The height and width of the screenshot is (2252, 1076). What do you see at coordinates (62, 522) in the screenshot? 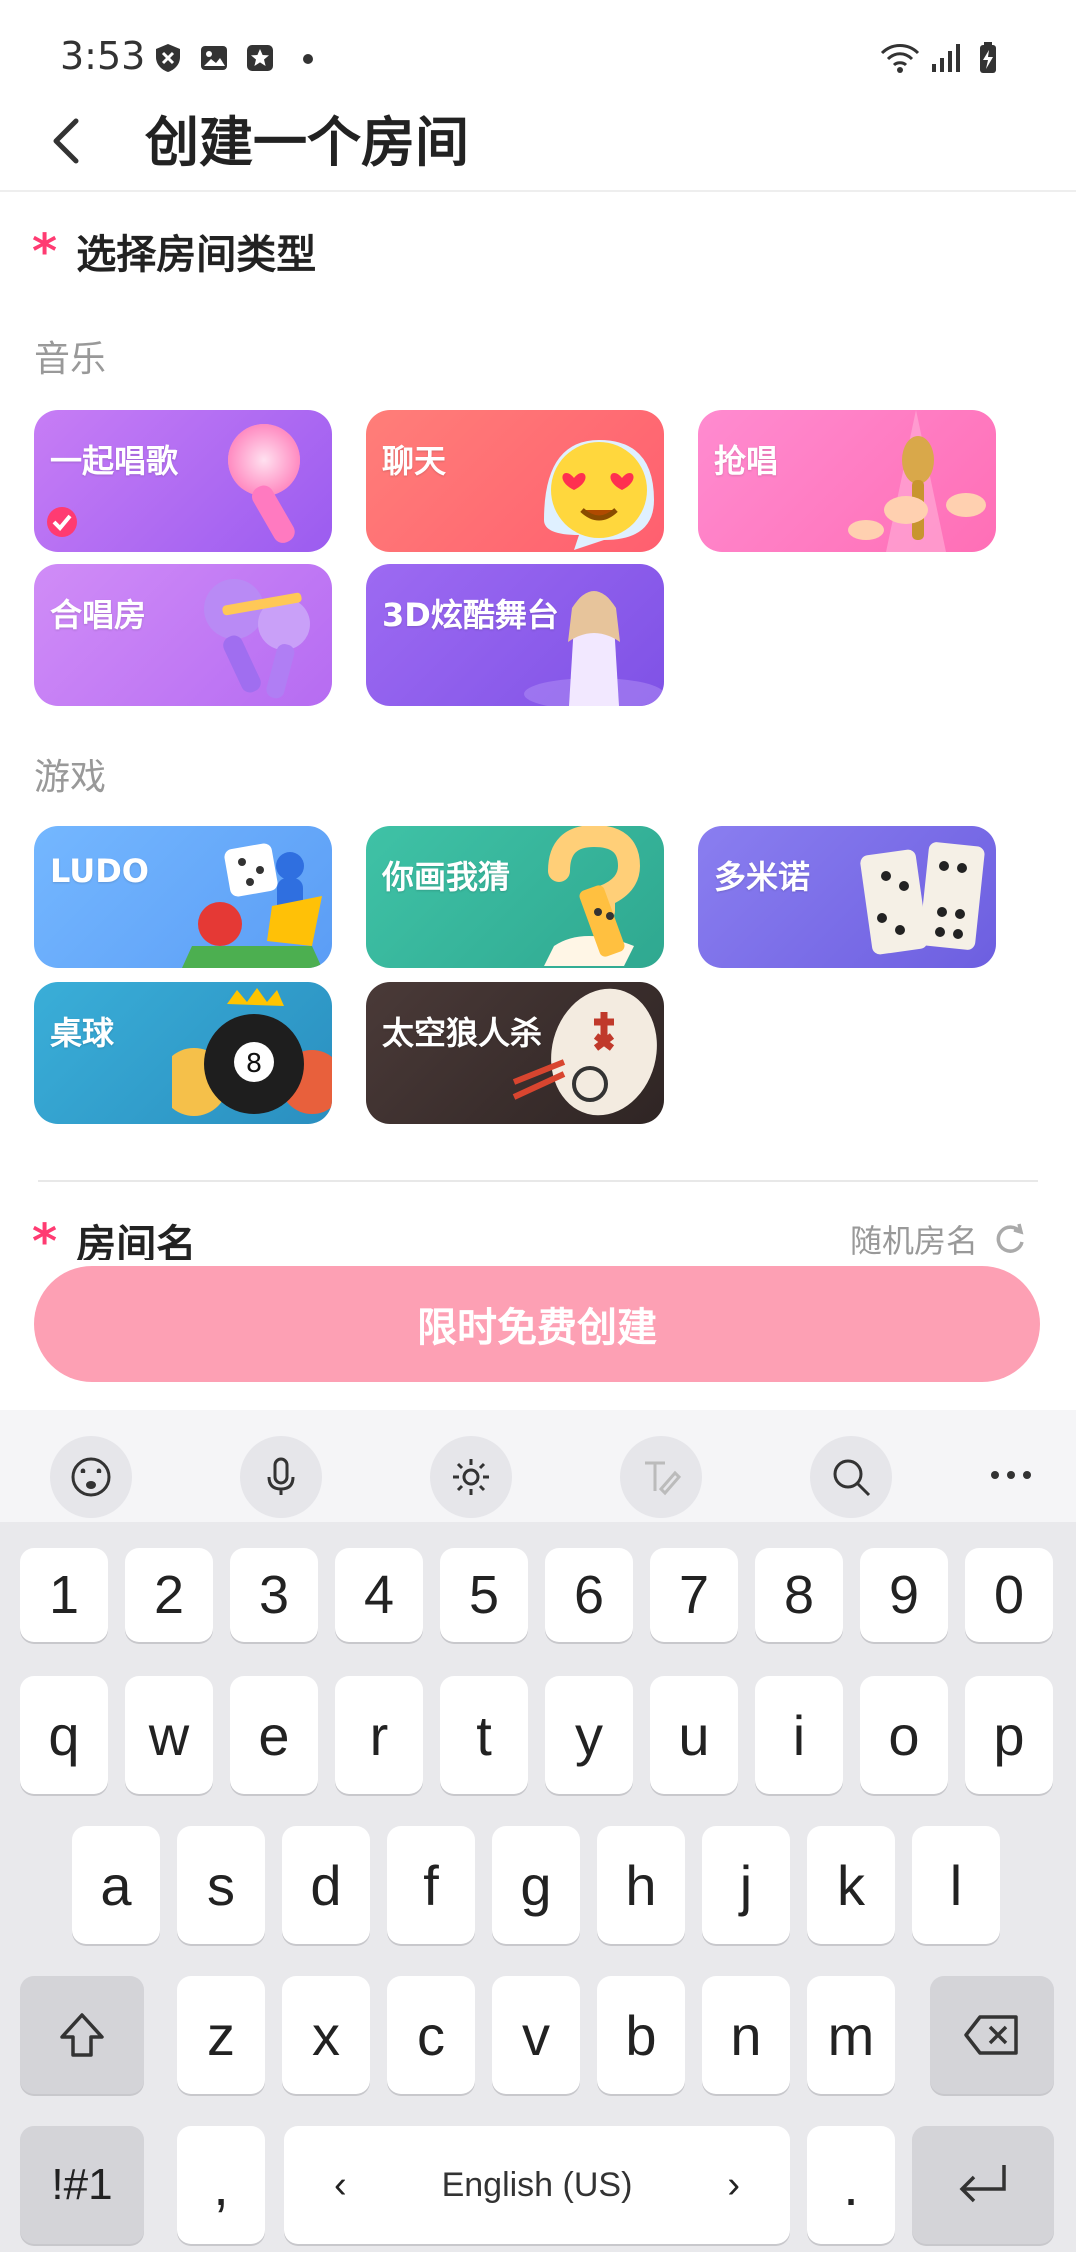
I see `selected-check-icon` at bounding box center [62, 522].